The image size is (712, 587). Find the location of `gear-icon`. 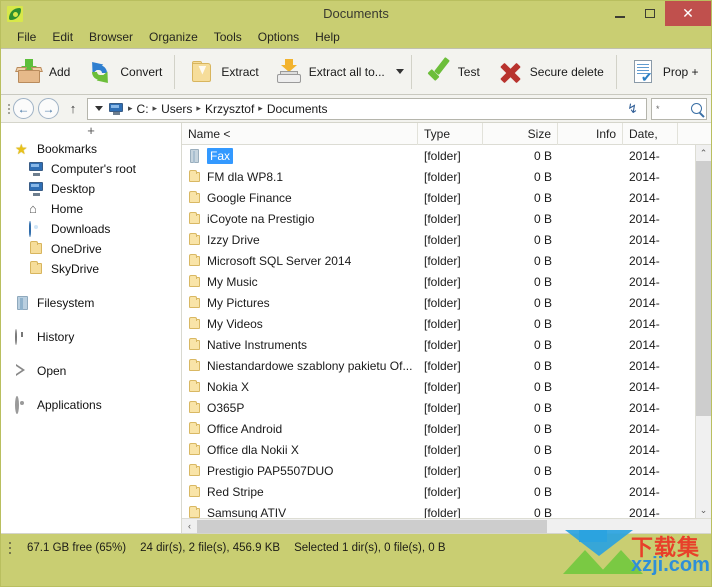

gear-icon is located at coordinates (22, 405).